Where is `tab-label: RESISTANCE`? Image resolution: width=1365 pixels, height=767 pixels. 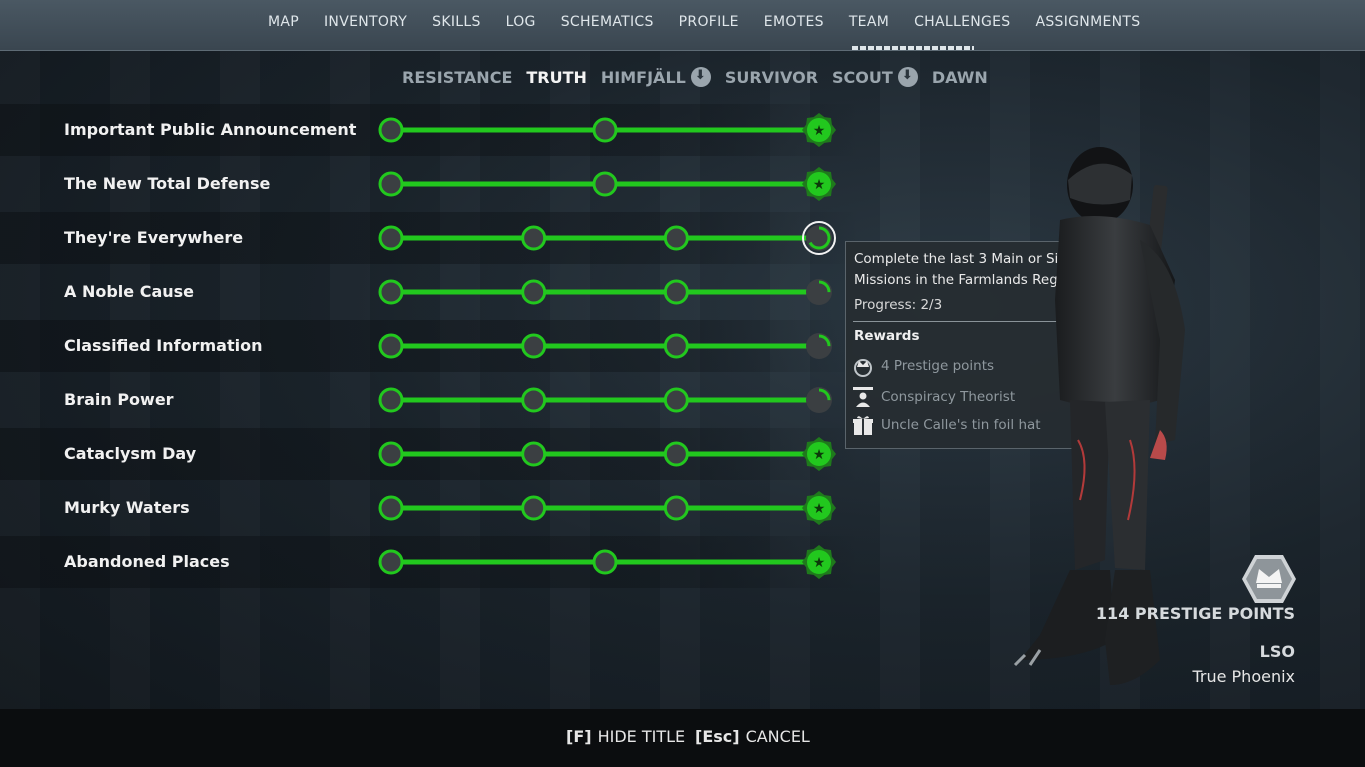
tab-label: RESISTANCE is located at coordinates (457, 77).